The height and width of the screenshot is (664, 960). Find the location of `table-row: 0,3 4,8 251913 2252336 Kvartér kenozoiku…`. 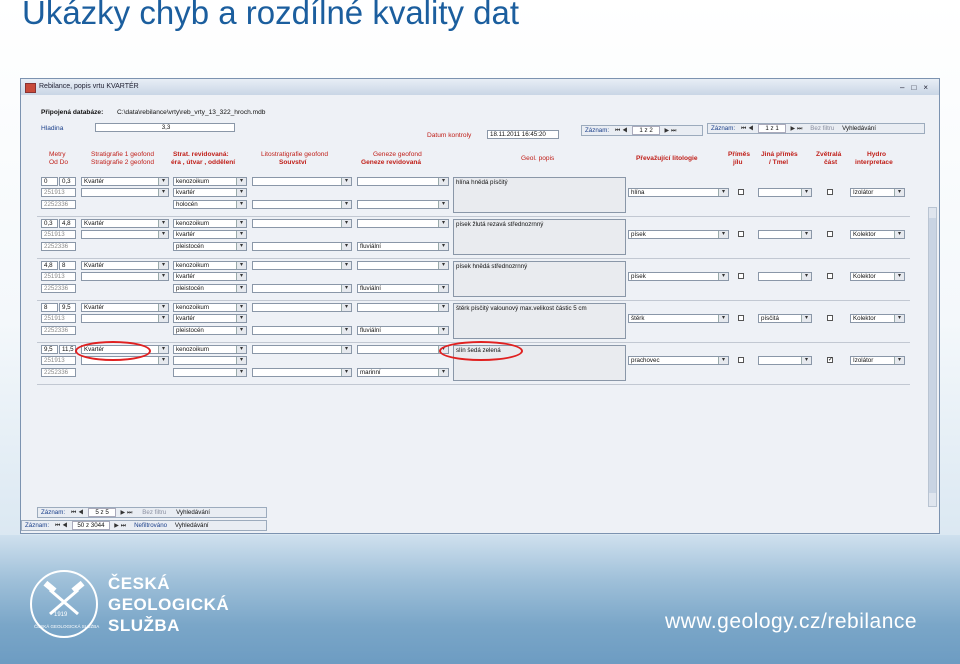

table-row: 0,3 4,8 251913 2252336 Kvartér kenozoiku… is located at coordinates (473, 238).